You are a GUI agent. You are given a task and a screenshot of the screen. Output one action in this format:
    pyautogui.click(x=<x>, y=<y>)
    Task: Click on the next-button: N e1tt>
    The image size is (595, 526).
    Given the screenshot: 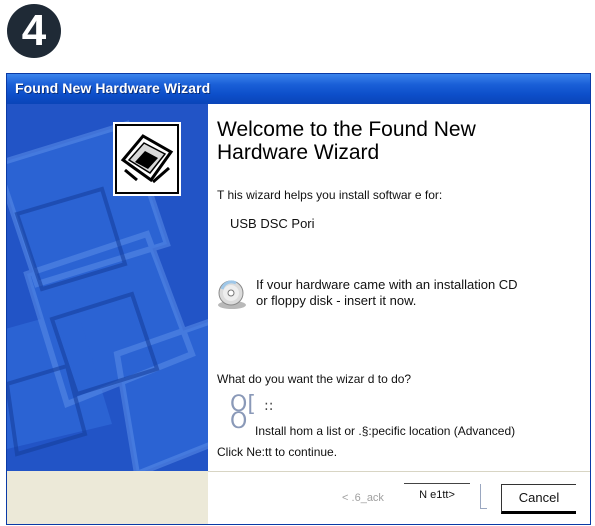 What is the action you would take?
    pyautogui.click(x=437, y=494)
    